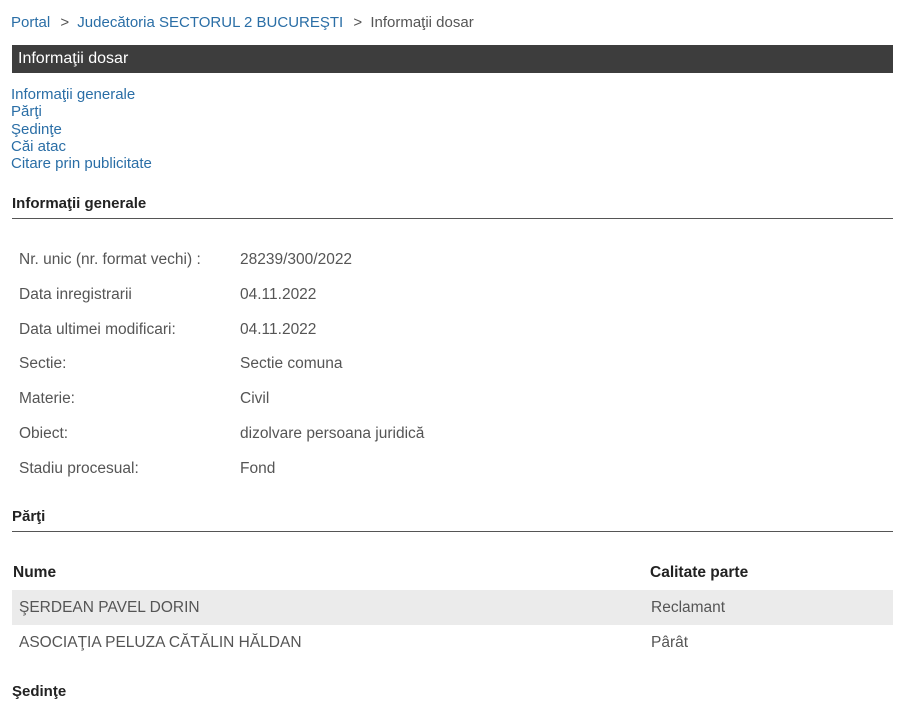 The height and width of the screenshot is (706, 900). What do you see at coordinates (43, 364) in the screenshot?
I see `info-label: Sectie:` at bounding box center [43, 364].